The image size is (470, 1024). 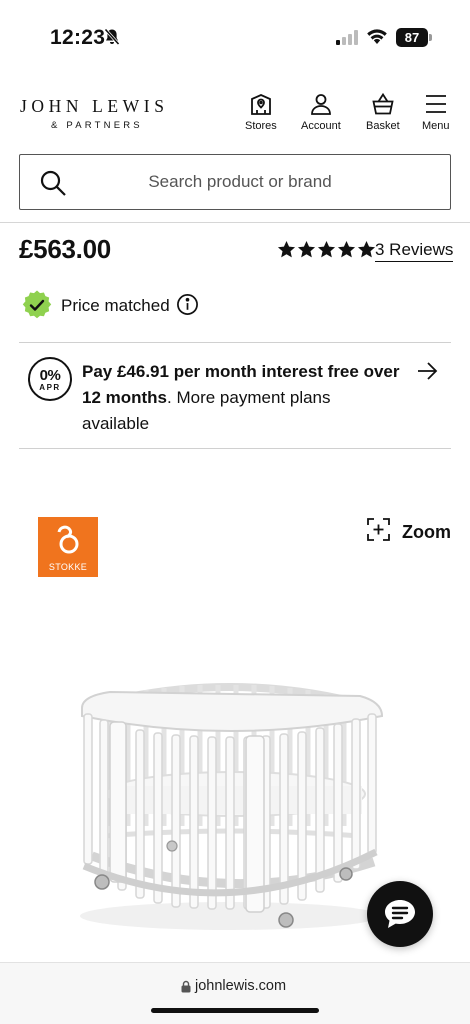 I want to click on battery-tip, so click(x=430, y=37).